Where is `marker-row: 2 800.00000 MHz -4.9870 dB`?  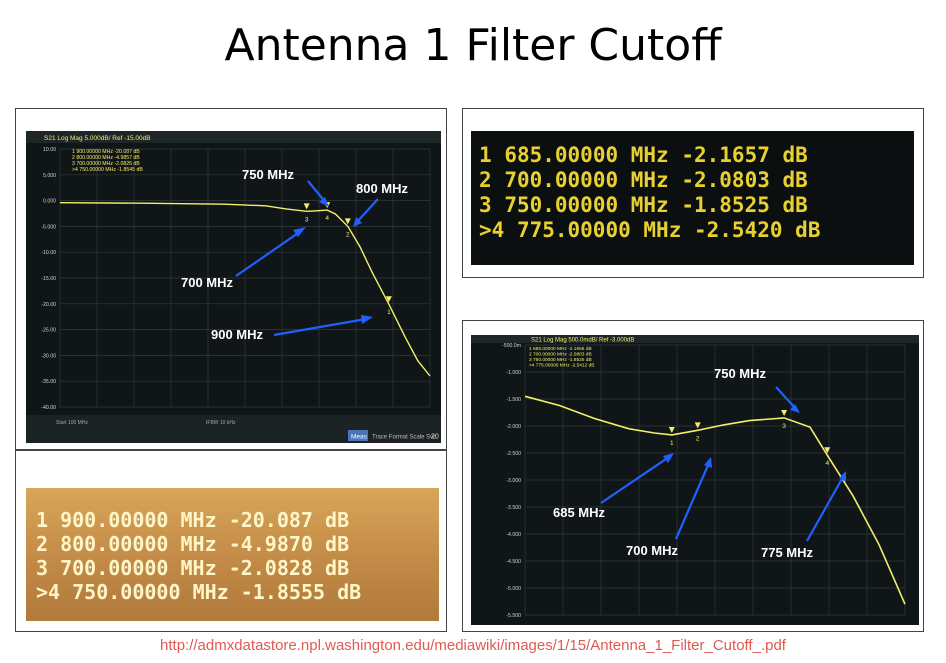
marker-row: 2 800.00000 MHz -4.9870 dB is located at coordinates (198, 544).